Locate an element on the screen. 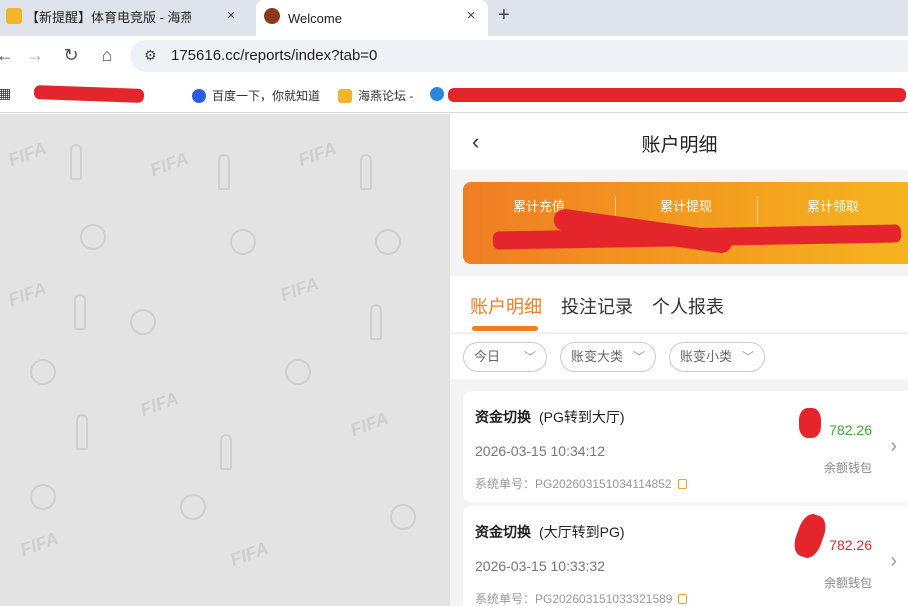  apps-grid-icon: ▦ is located at coordinates (5, 93).